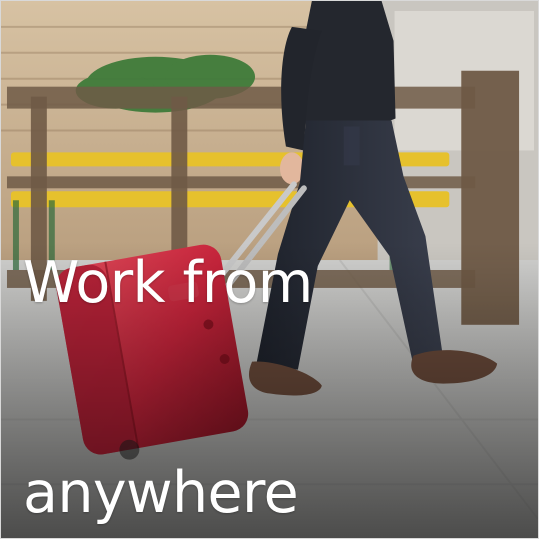 This screenshot has width=539, height=539. I want to click on caption-line-1: Work from, so click(168, 283).